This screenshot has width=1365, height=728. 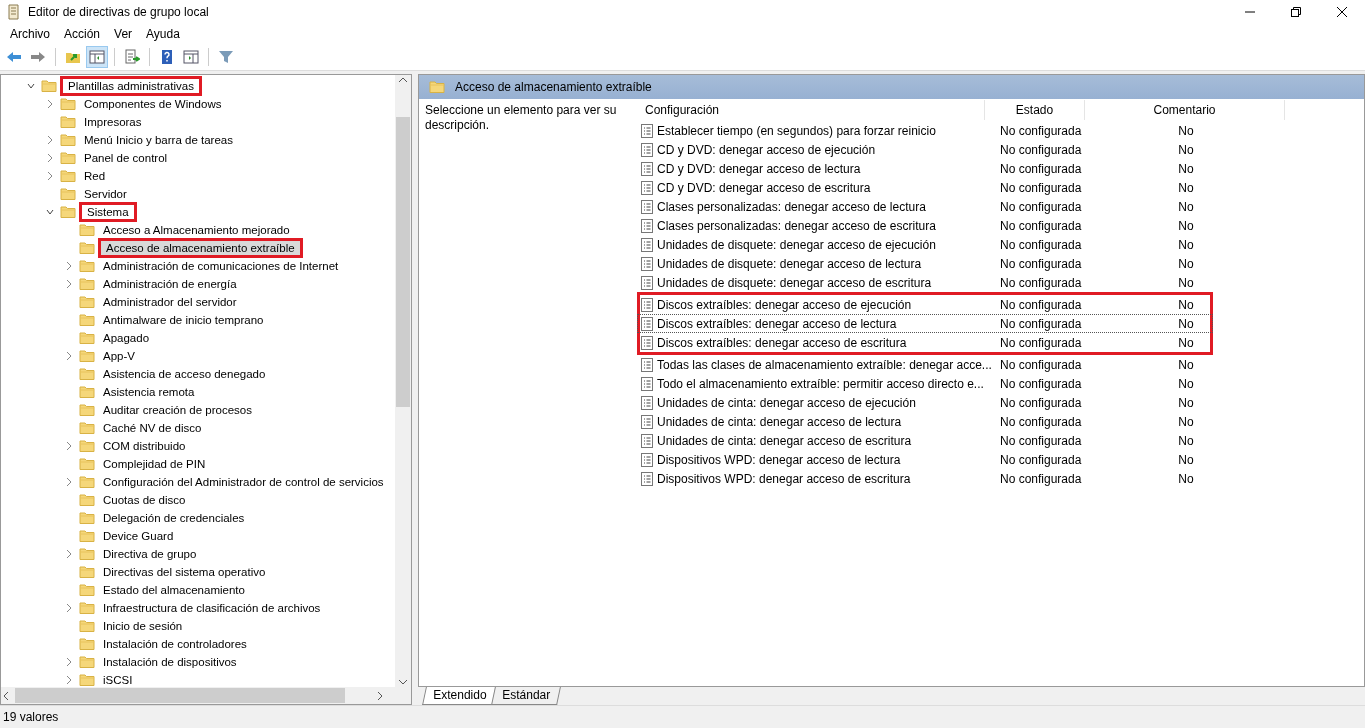 What do you see at coordinates (1185, 110) in the screenshot?
I see `column-header: Comentario` at bounding box center [1185, 110].